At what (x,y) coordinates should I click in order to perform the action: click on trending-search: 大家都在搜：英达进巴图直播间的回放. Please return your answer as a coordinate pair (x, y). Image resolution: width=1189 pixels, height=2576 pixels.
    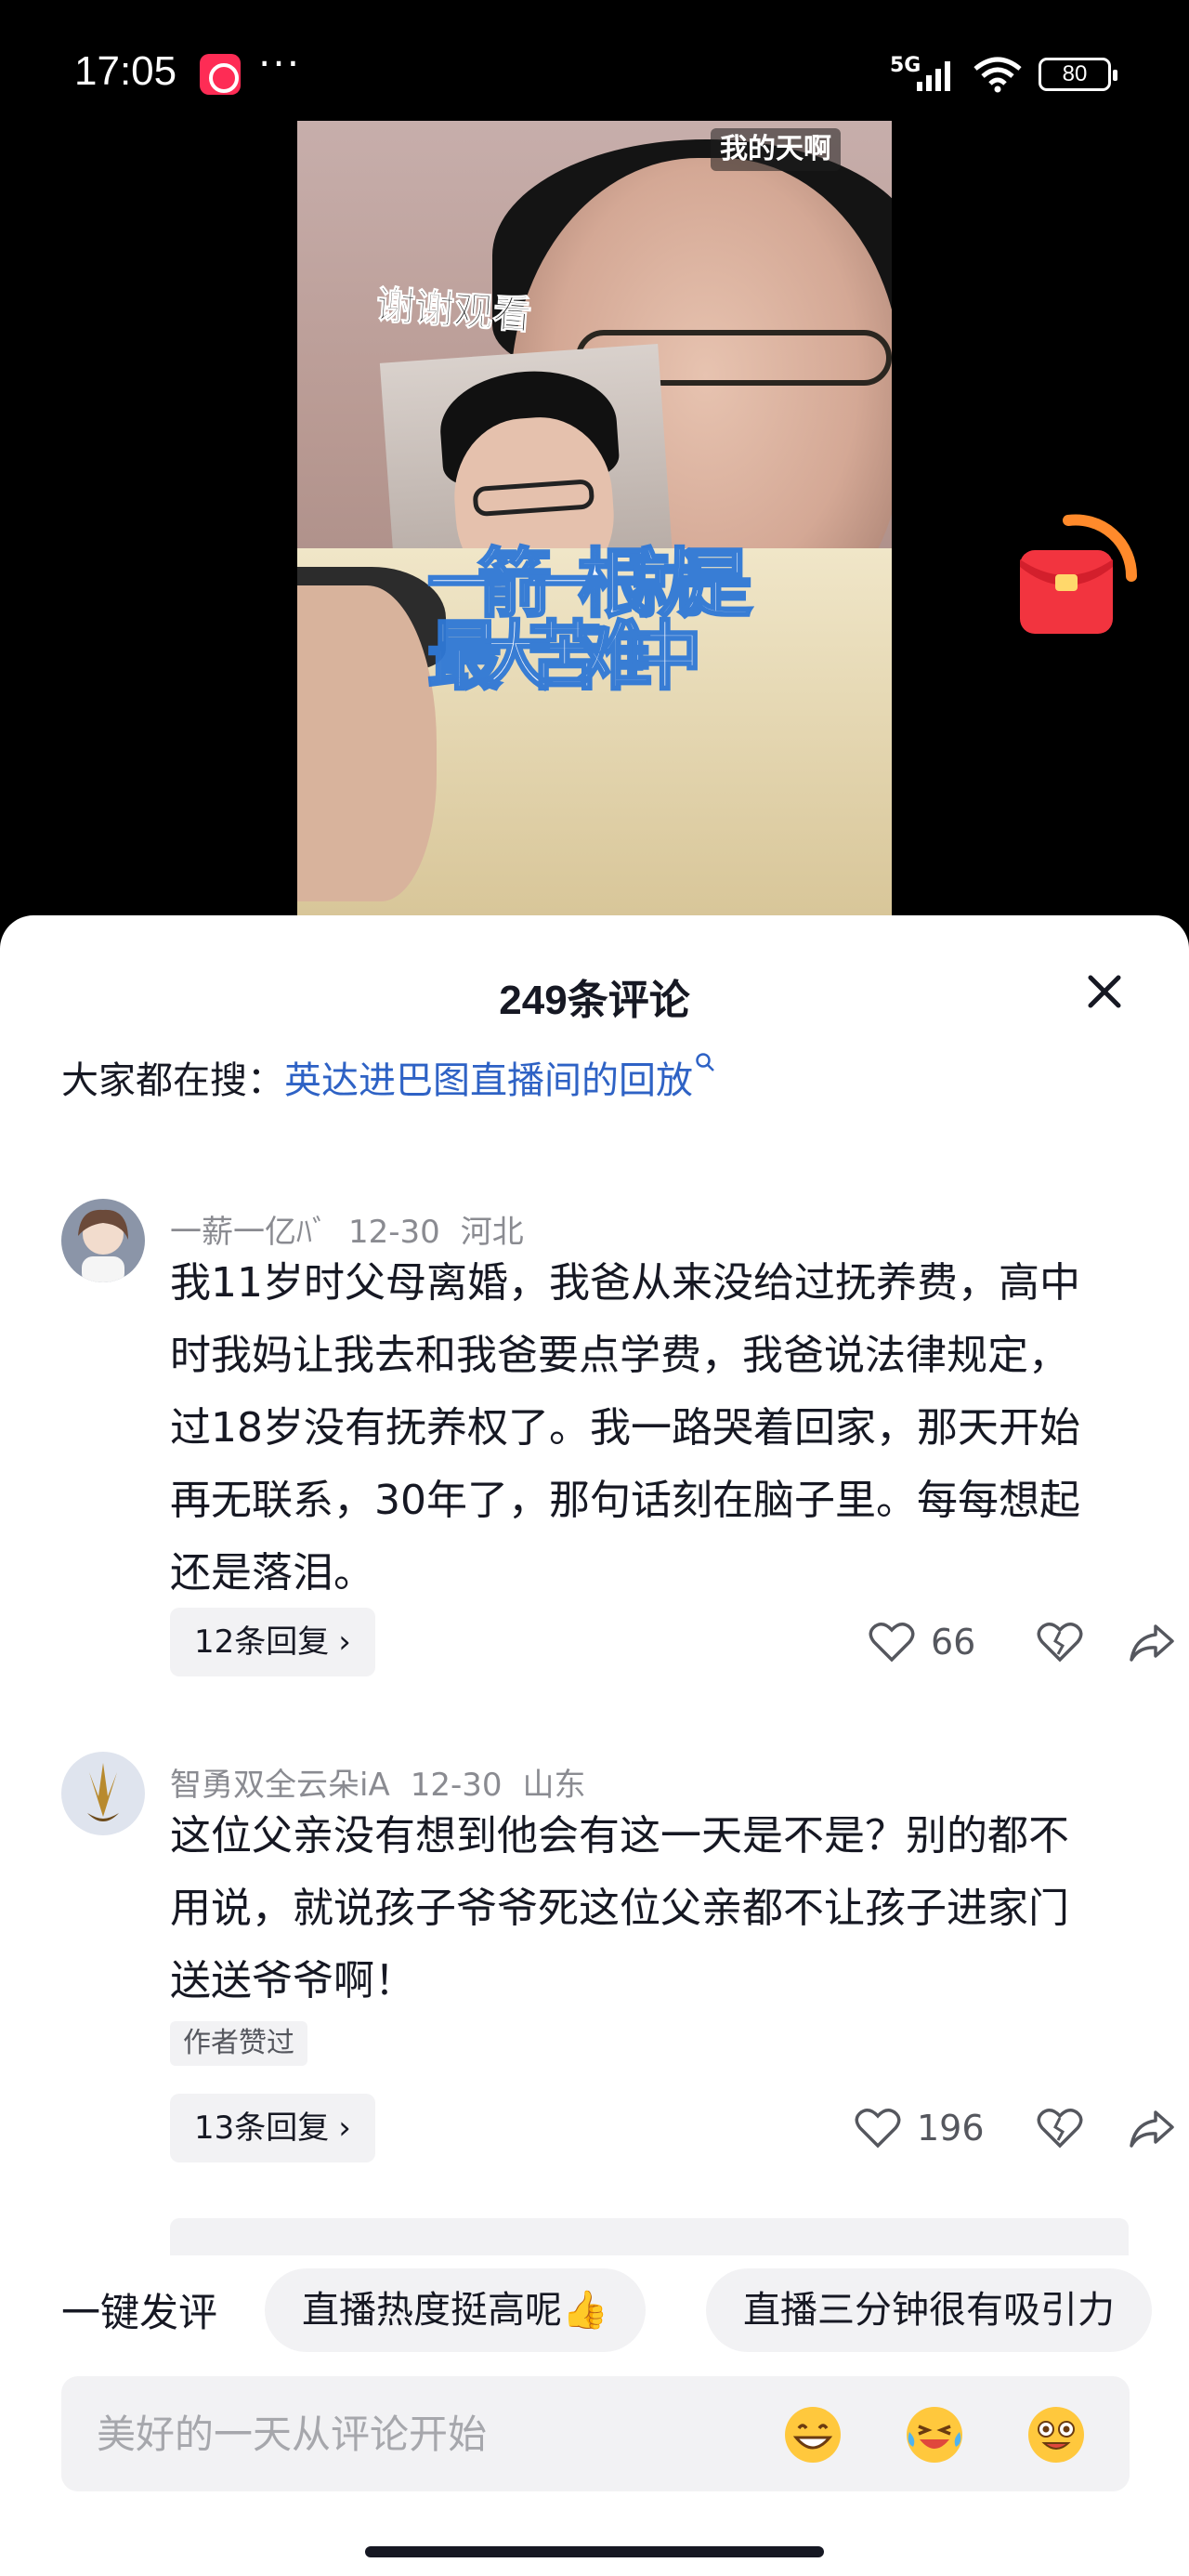
    Looking at the image, I should click on (388, 1077).